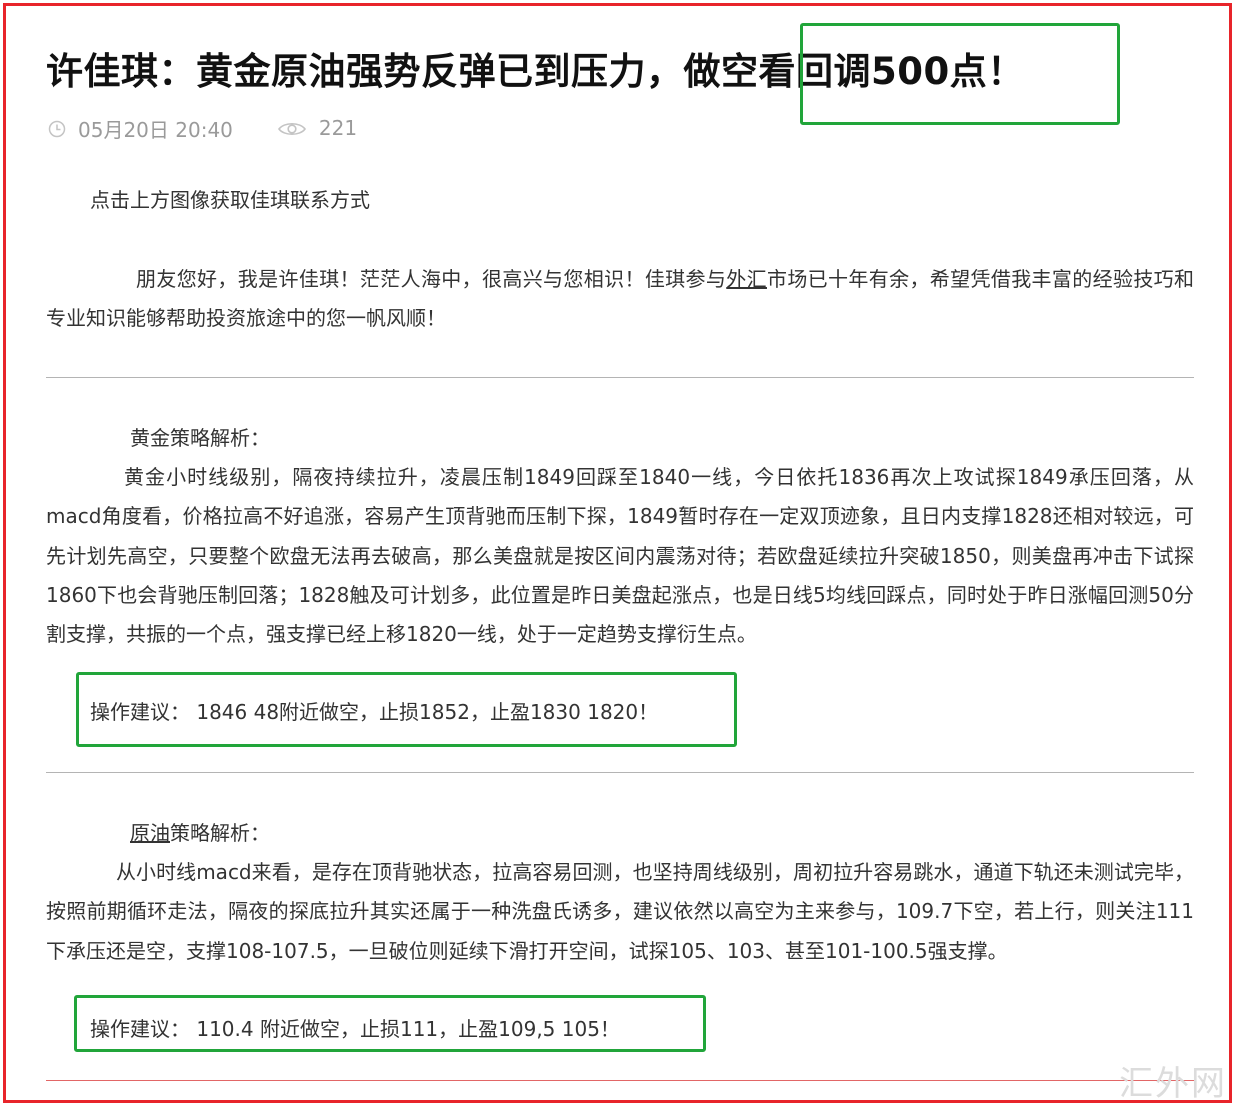  What do you see at coordinates (200, 438) in the screenshot?
I see `gold-heading: 黄金策略解析：` at bounding box center [200, 438].